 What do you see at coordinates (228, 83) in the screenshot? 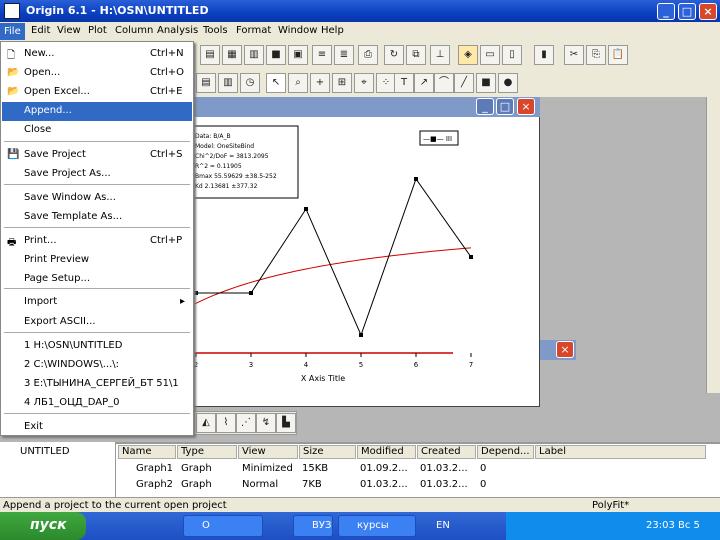
I see `layer-add-icon: ▥` at bounding box center [228, 83].